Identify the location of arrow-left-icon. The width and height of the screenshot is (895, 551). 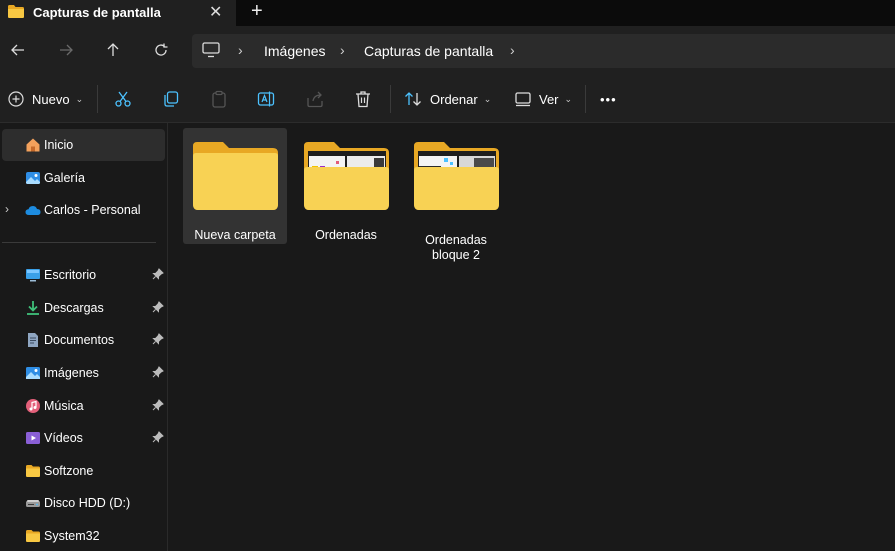
(17, 50).